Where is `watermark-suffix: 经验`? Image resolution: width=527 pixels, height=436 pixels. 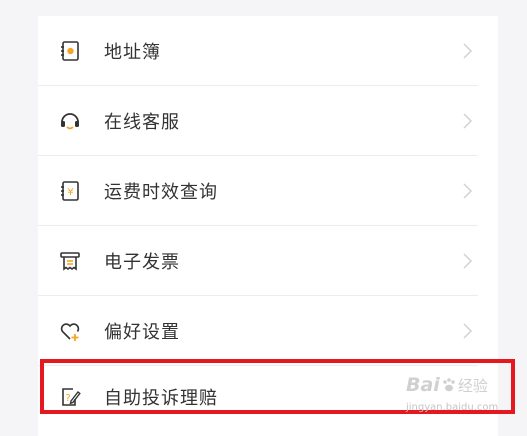 watermark-suffix: 经验 is located at coordinates (472, 386).